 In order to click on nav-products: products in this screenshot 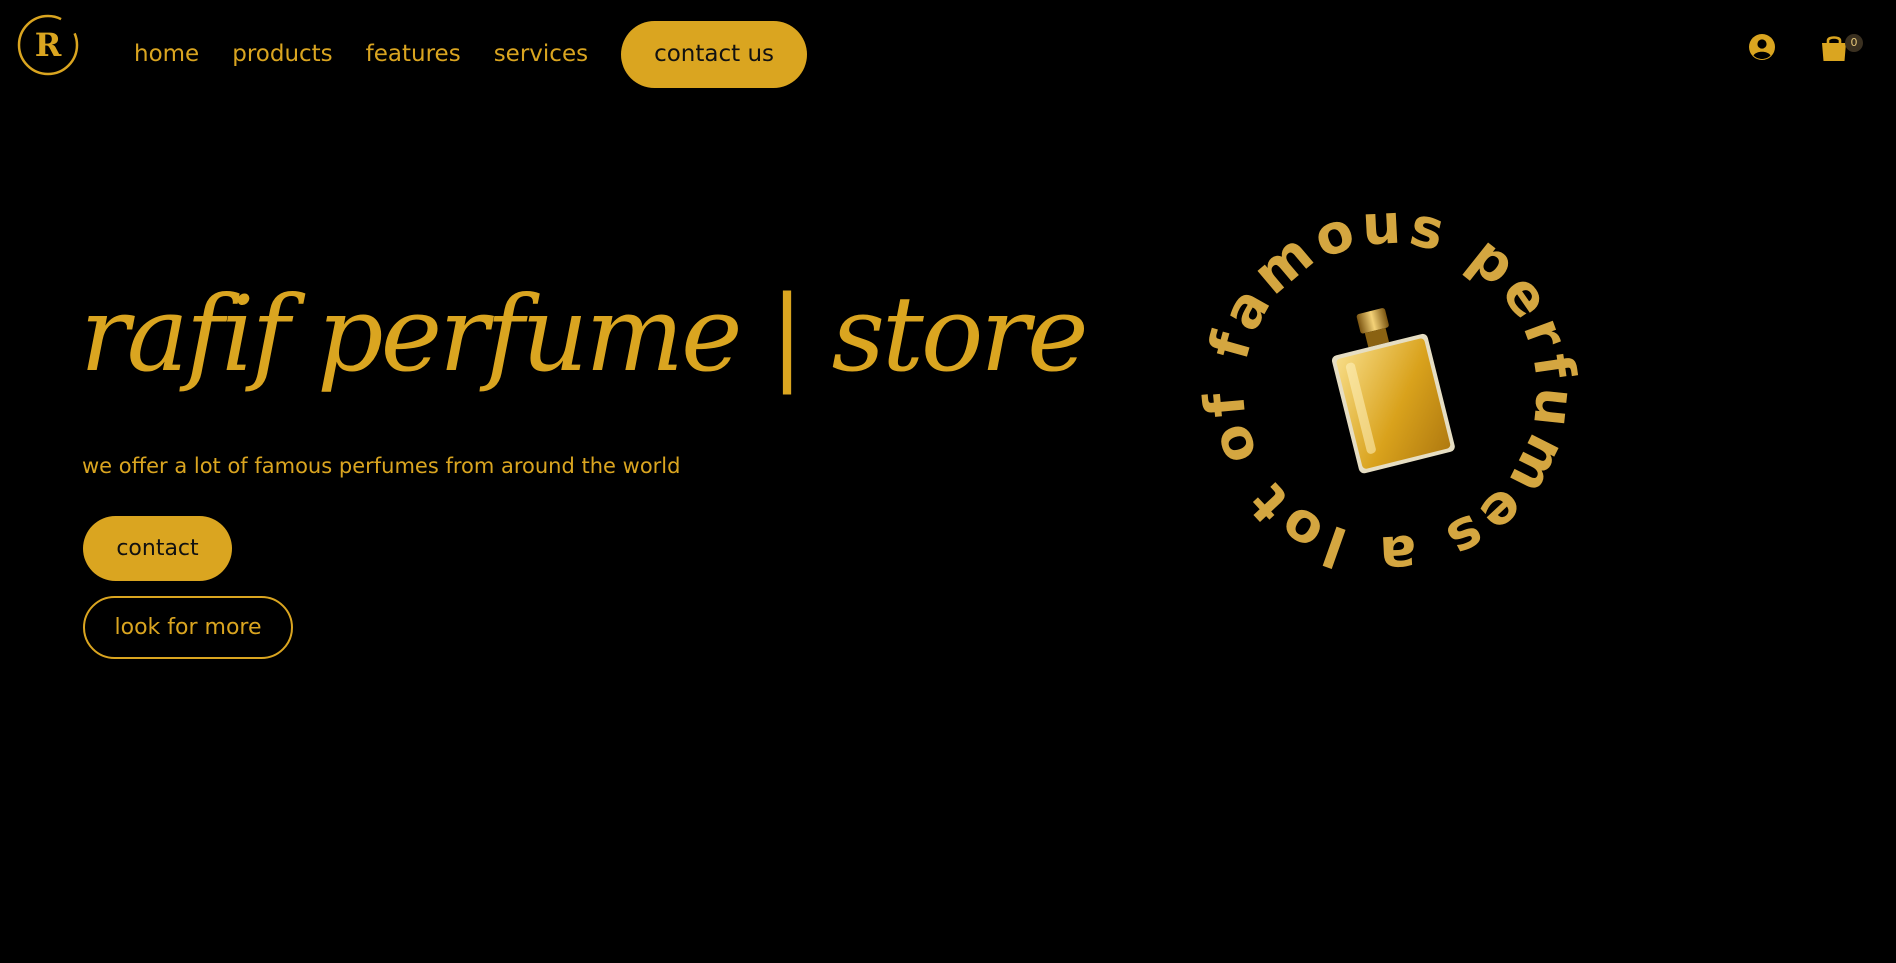, I will do `click(282, 54)`.